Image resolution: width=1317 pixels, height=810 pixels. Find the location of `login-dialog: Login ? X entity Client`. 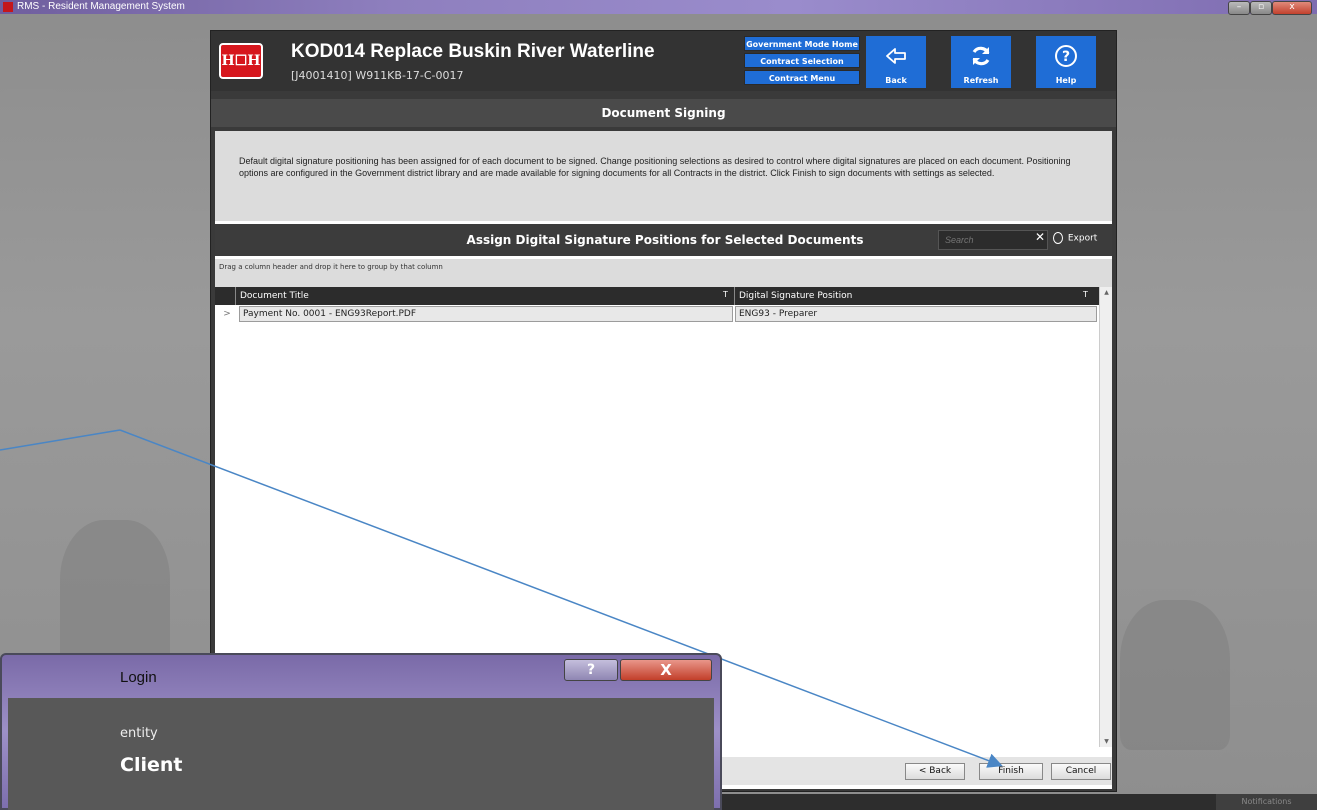

login-dialog: Login ? X entity Client is located at coordinates (361, 731).